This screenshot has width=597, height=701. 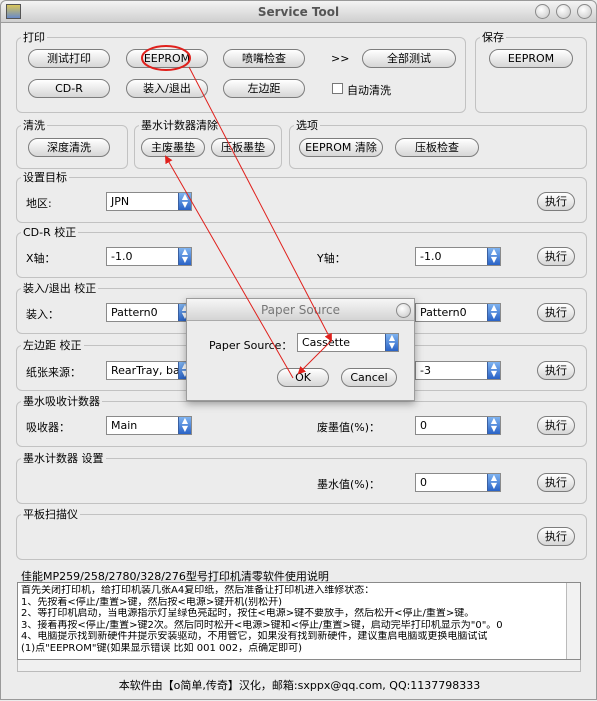 I want to click on ink-absorber-label: 墨水吸收计数器, so click(x=61, y=401).